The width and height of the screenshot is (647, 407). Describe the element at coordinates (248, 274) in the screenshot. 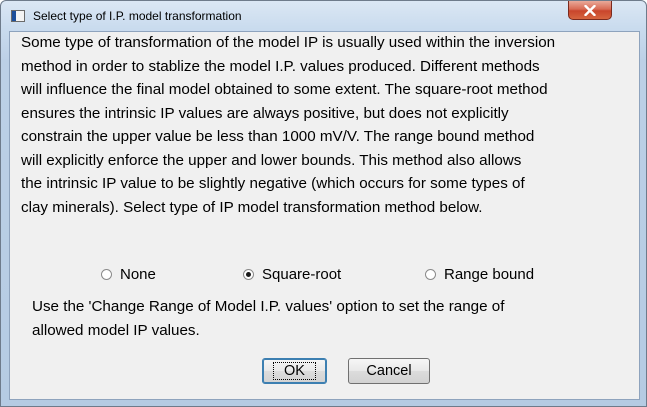

I see `radio-checked-icon` at that location.